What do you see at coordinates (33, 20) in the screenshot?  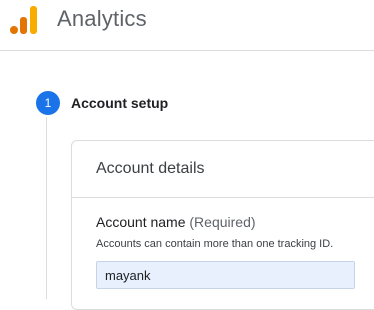 I see `logo-bar-tall` at bounding box center [33, 20].